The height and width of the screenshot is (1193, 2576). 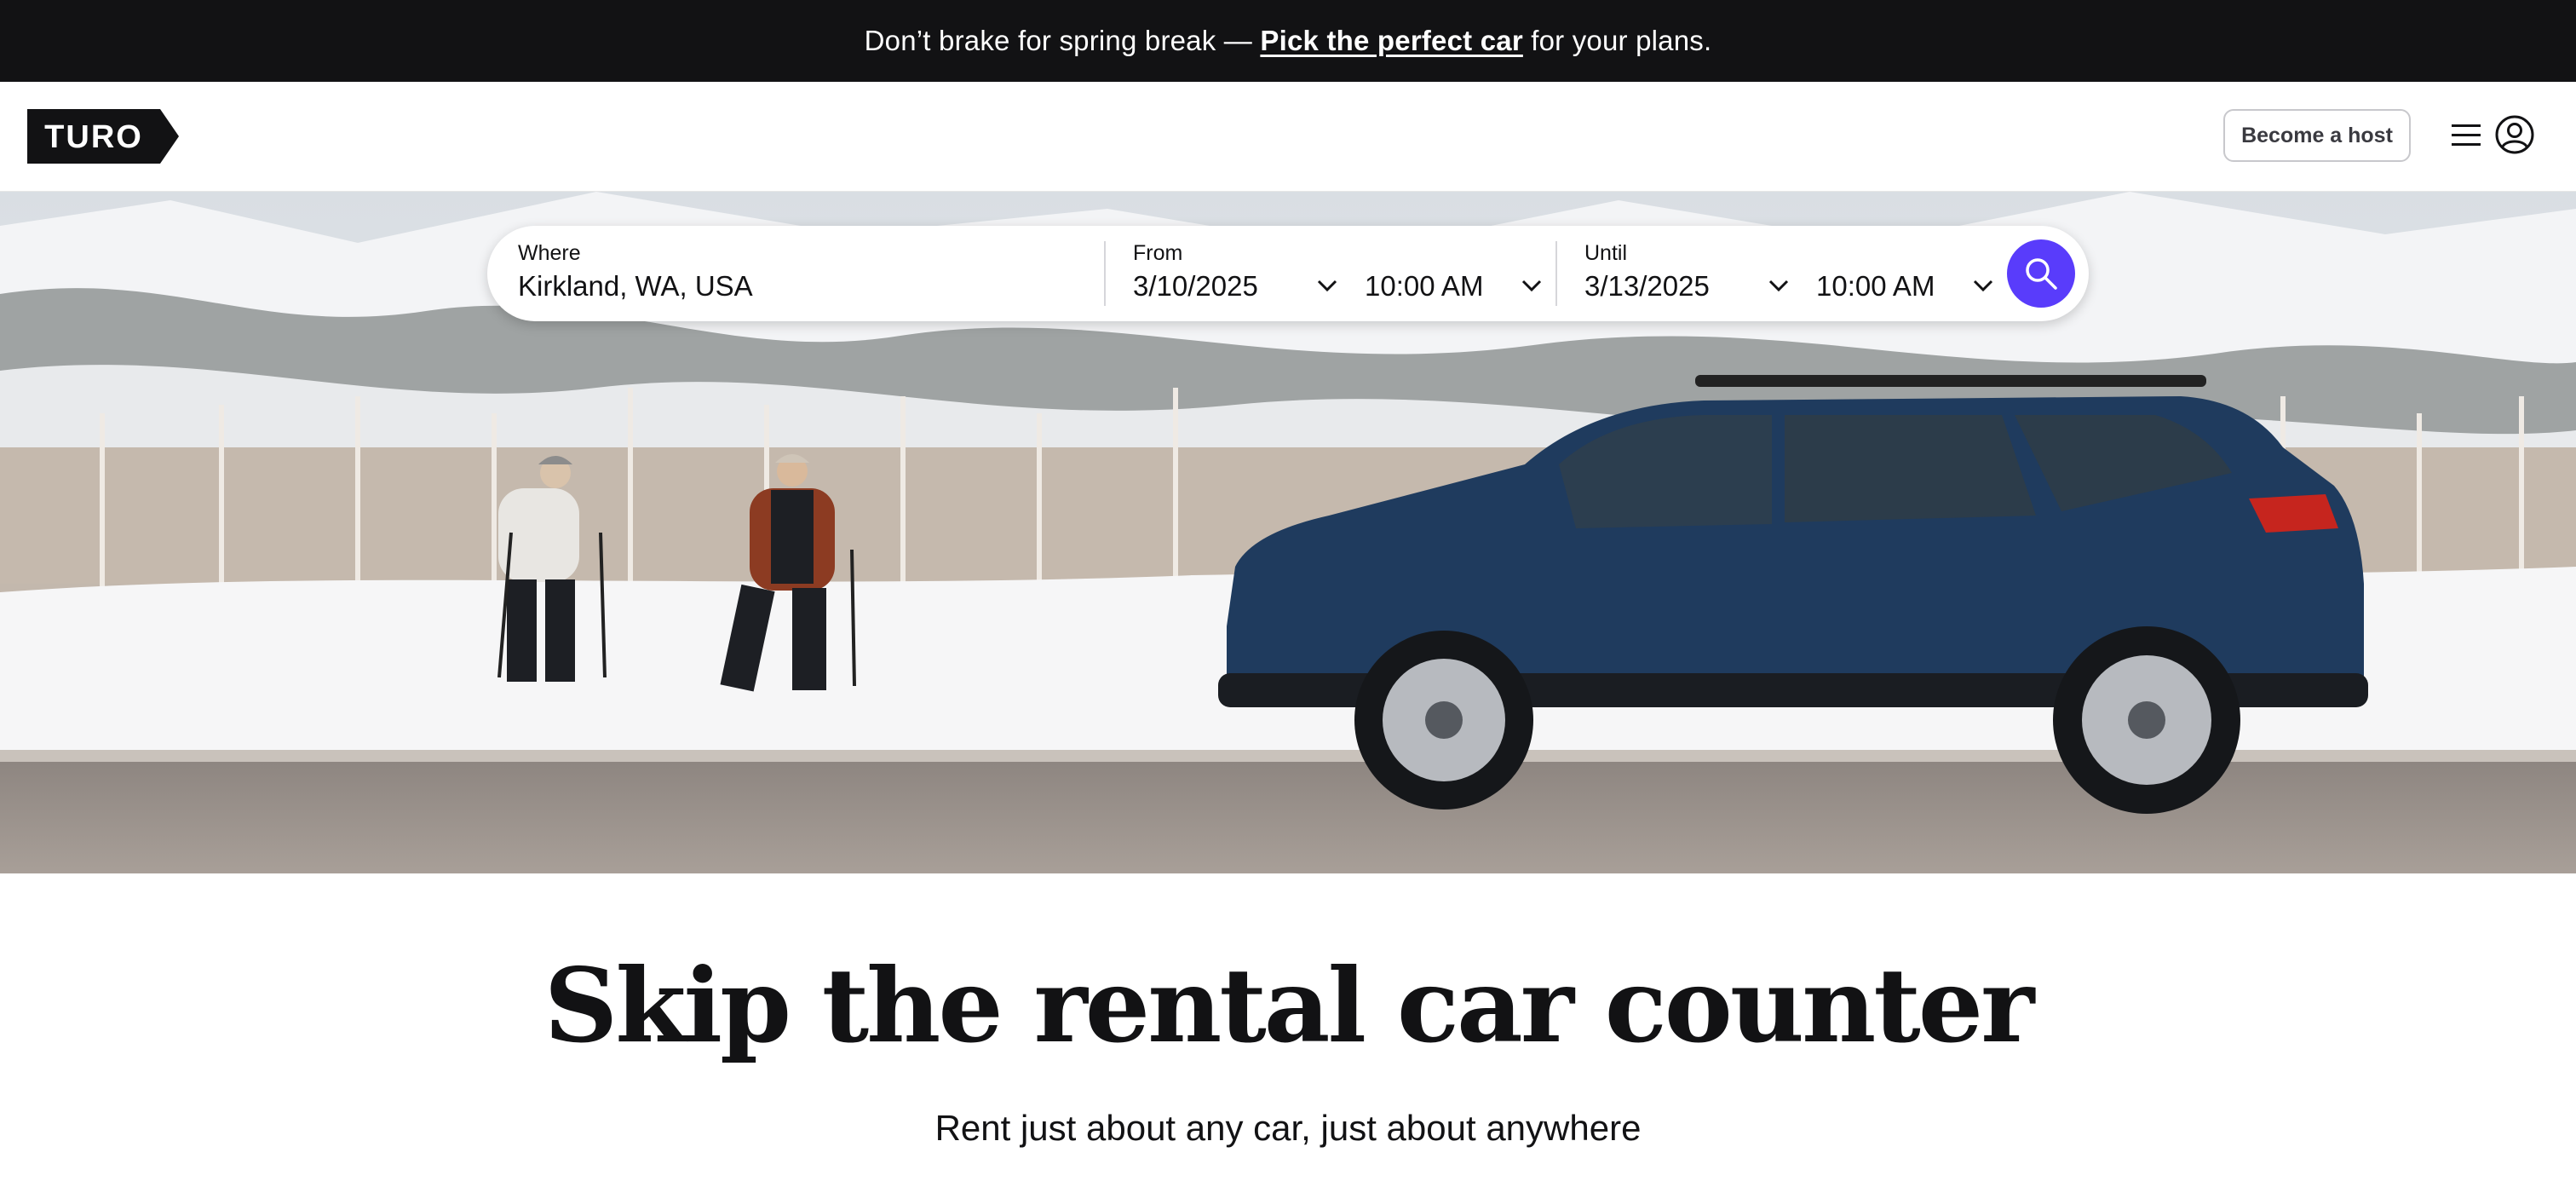 I want to click on where-field: Where Kirkland, WA, USA, so click(x=808, y=273).